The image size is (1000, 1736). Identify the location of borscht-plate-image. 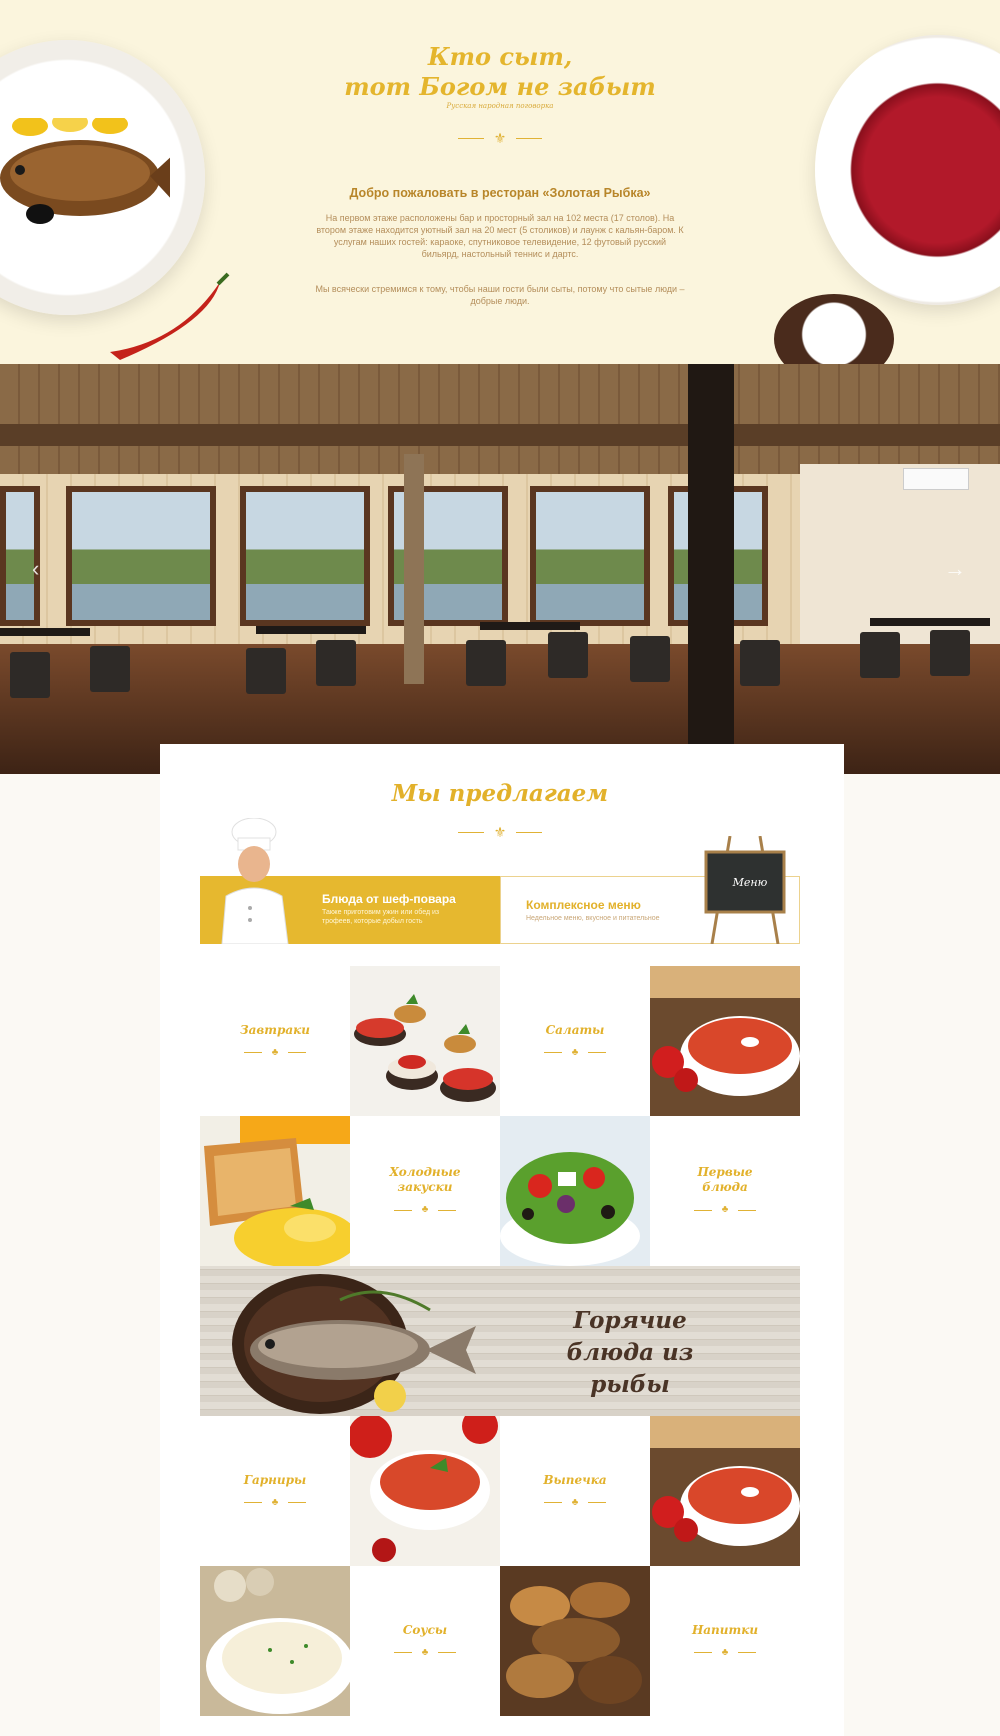
(907, 170).